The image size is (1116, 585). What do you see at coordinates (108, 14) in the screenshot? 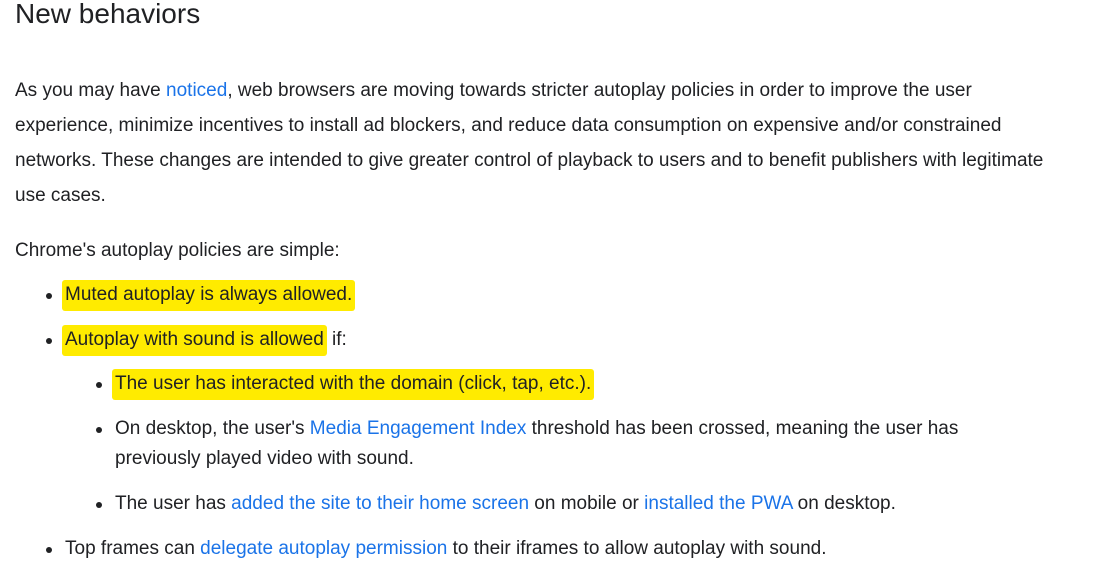
I see `section-heading: New behaviors` at bounding box center [108, 14].